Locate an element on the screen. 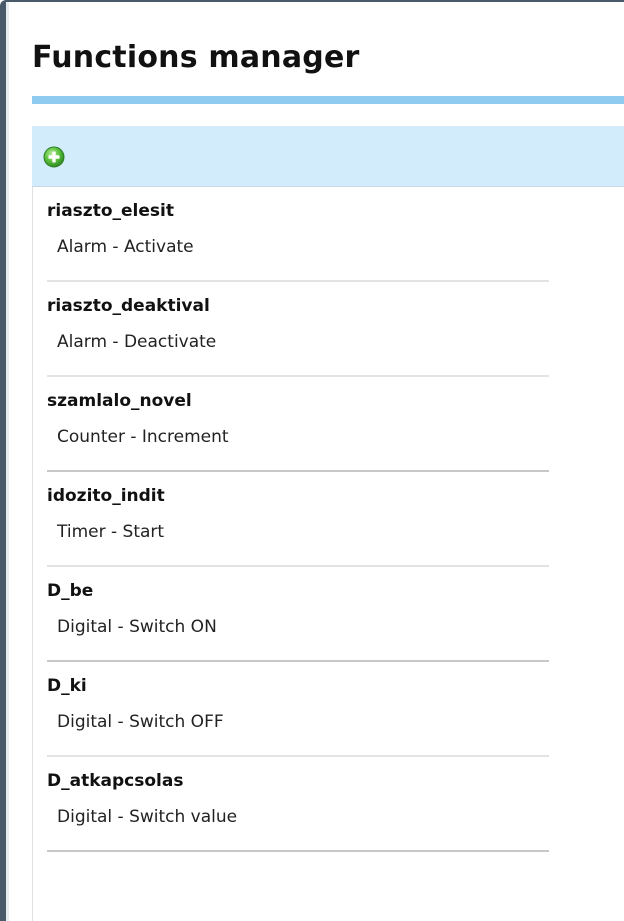  list-item: D_be Digital - Switch ON is located at coordinates (291, 614).